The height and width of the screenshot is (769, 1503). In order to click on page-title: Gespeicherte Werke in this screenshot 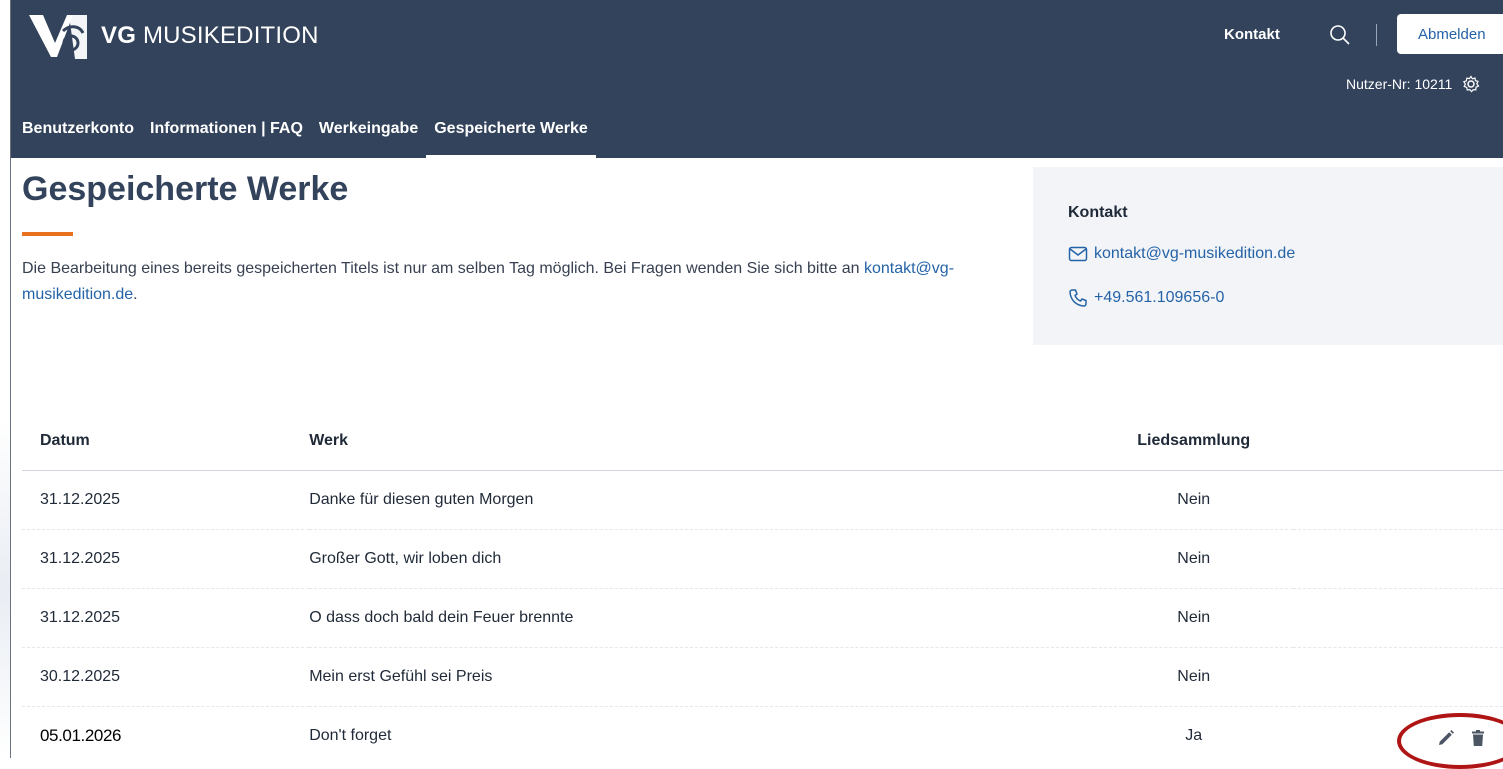, I will do `click(185, 189)`.